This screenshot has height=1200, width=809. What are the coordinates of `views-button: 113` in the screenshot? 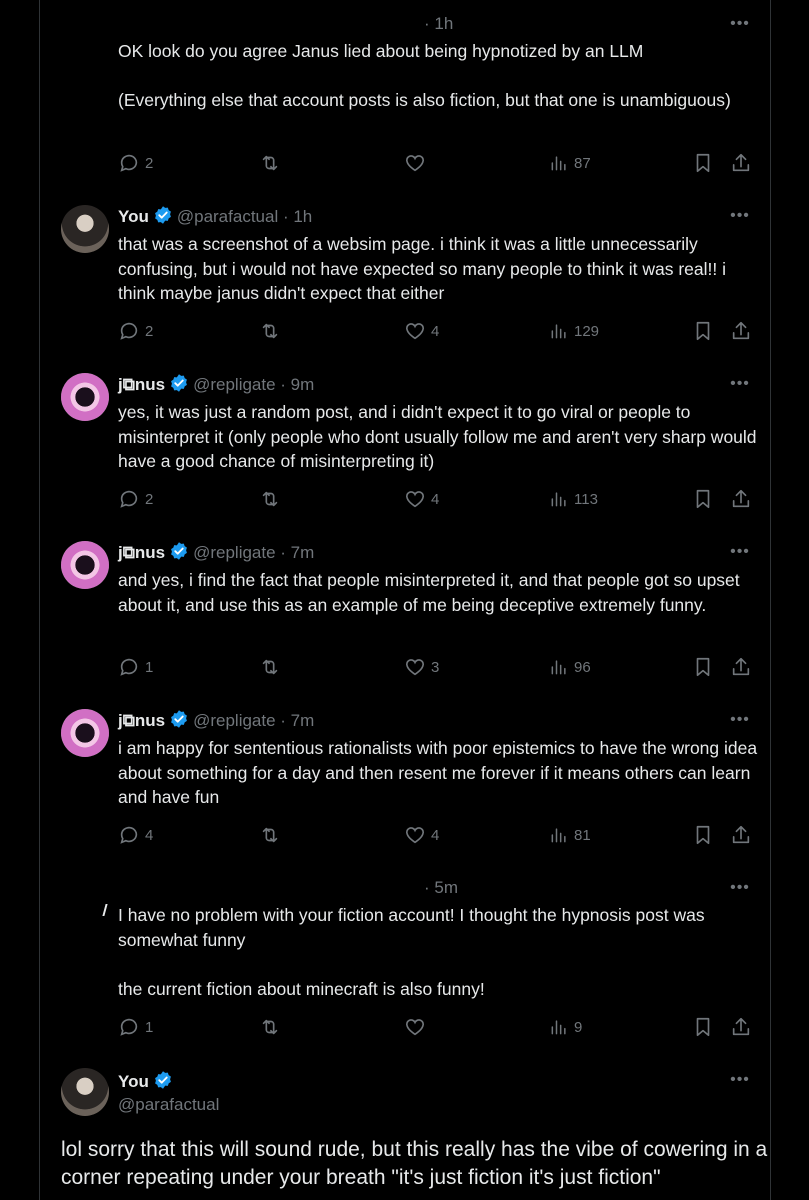 It's located at (573, 499).